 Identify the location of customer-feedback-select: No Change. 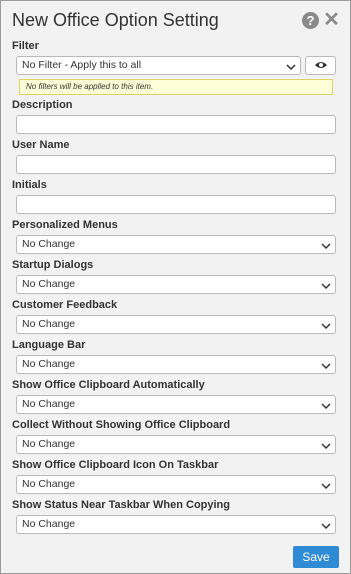
(176, 324).